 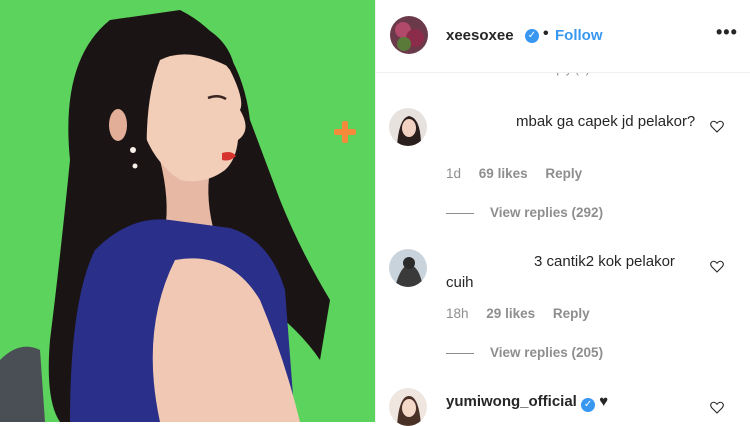 I want to click on follow-button: Follow, so click(x=579, y=35).